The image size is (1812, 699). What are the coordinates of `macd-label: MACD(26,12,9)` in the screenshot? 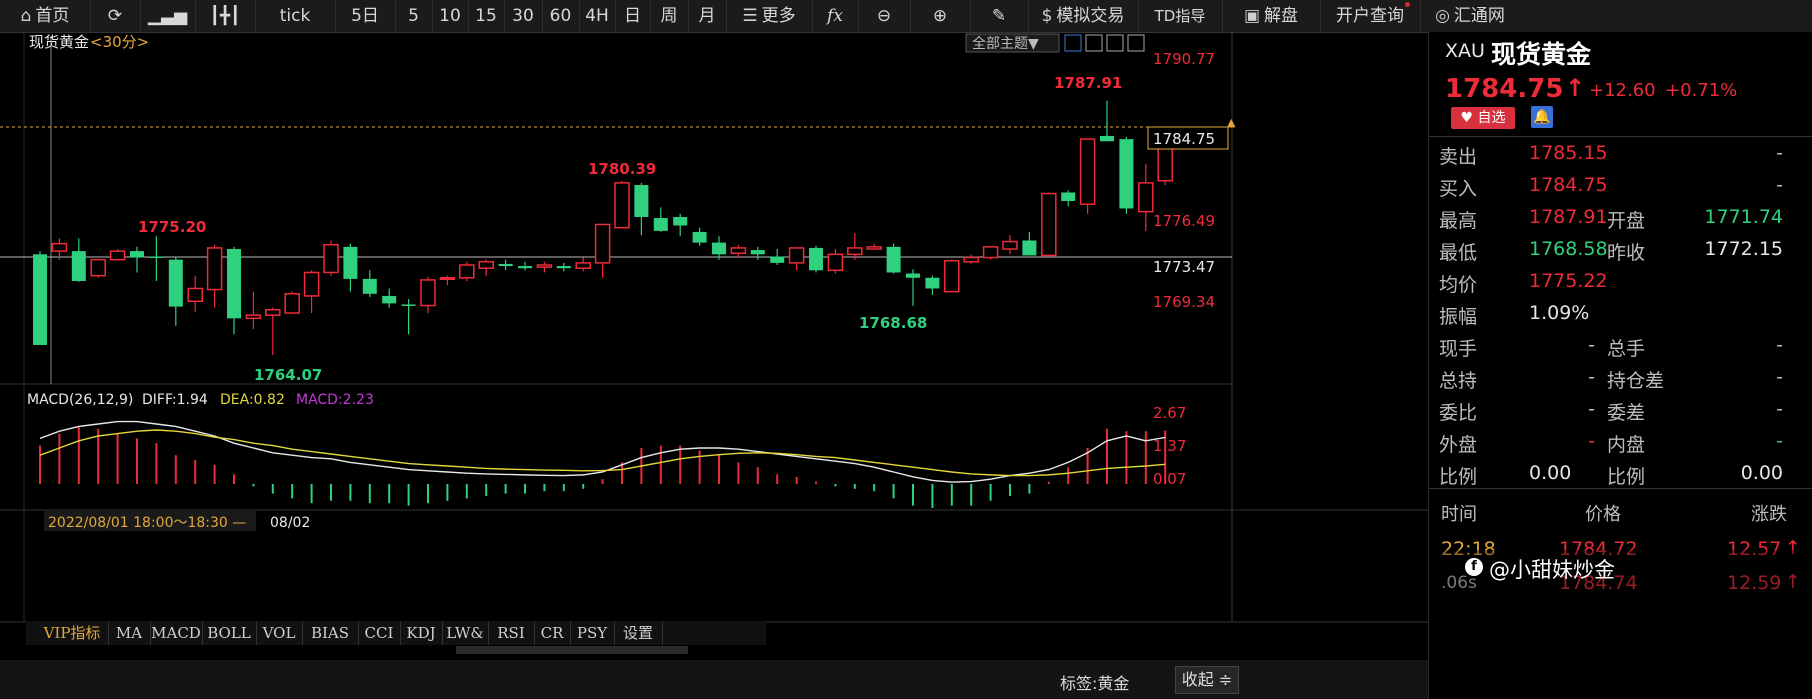 It's located at (80, 400).